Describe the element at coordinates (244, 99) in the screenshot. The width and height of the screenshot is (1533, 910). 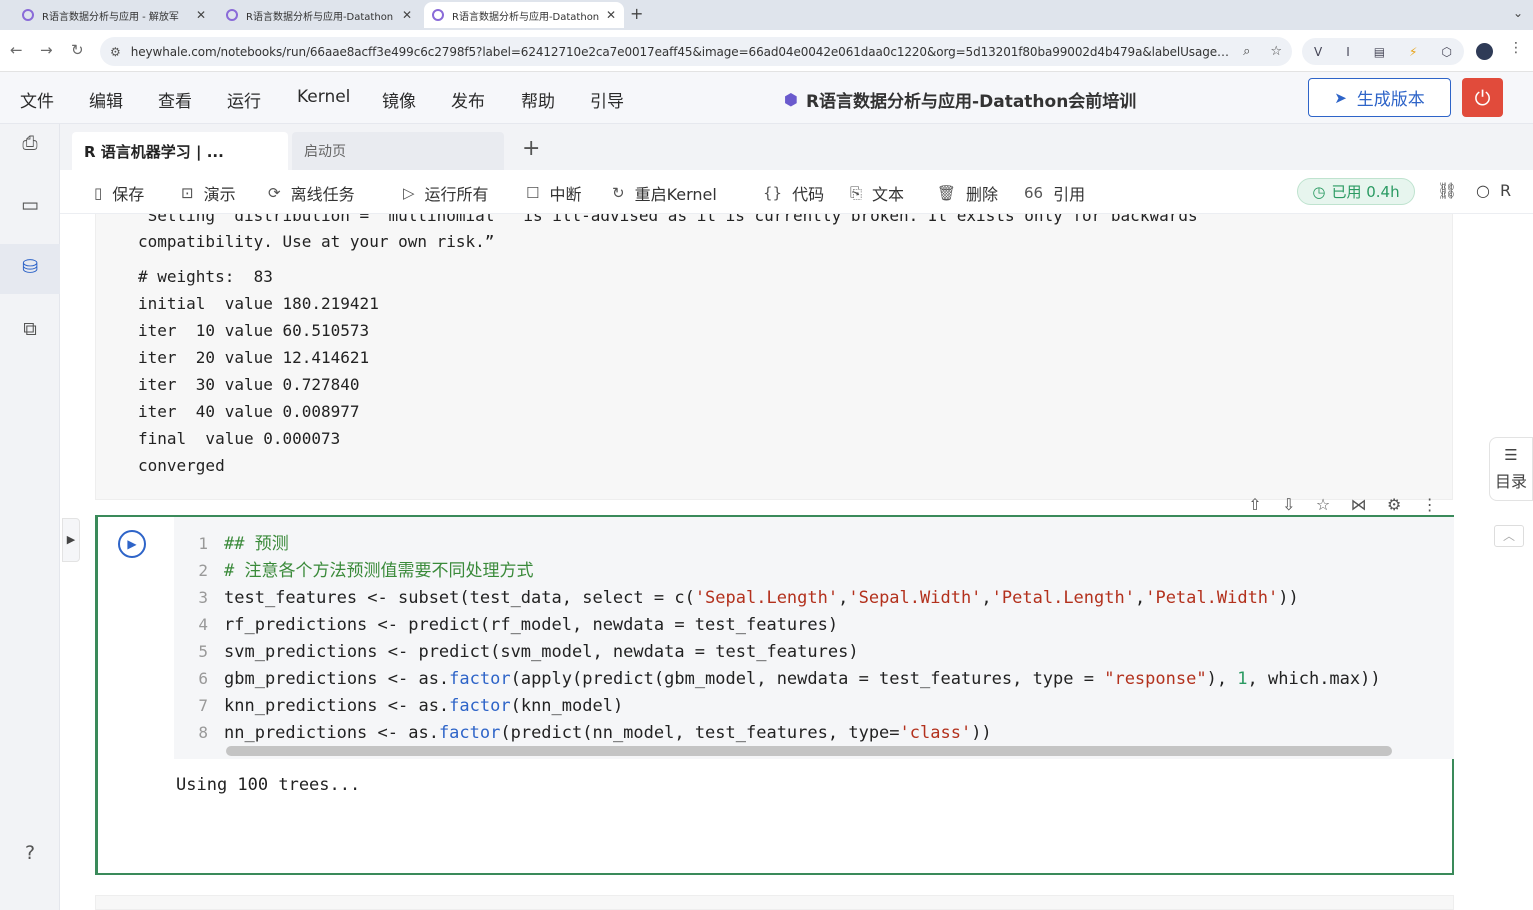
I see `menu-run: 运行` at that location.